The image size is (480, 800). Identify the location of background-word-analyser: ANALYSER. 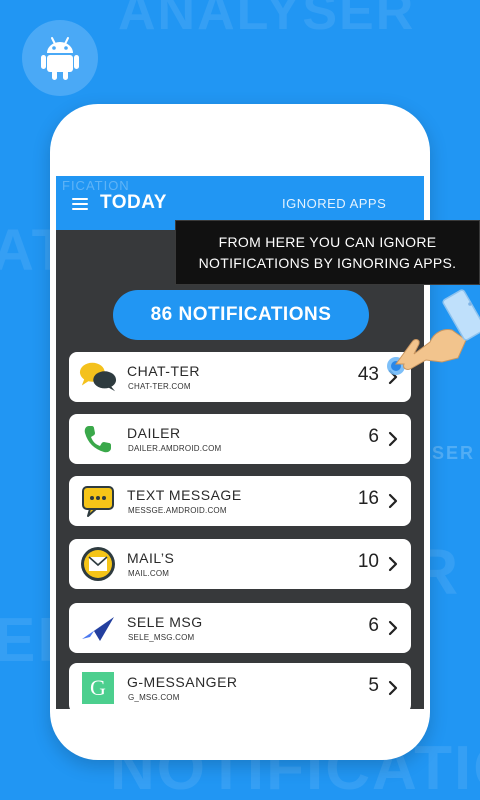
(267, 20).